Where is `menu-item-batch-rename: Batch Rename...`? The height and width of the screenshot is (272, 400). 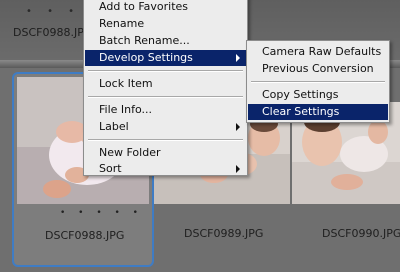 menu-item-batch-rename: Batch Rename... is located at coordinates (165, 41).